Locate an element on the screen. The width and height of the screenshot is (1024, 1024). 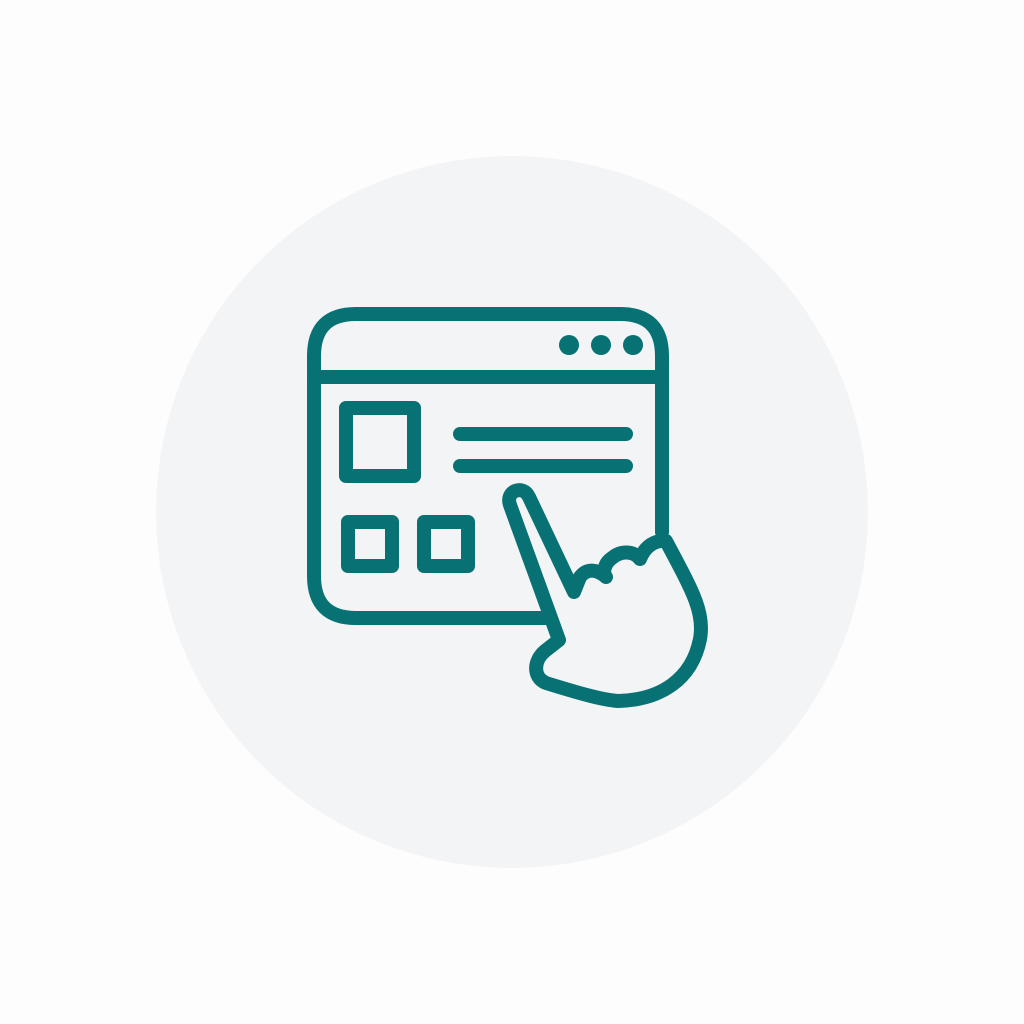
image-placeholder-large is located at coordinates (380, 442).